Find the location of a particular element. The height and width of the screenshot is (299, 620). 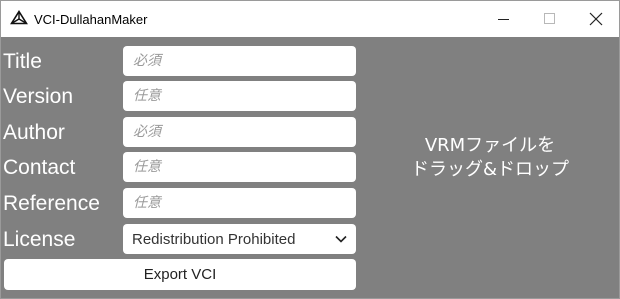

close-button is located at coordinates (596, 19).